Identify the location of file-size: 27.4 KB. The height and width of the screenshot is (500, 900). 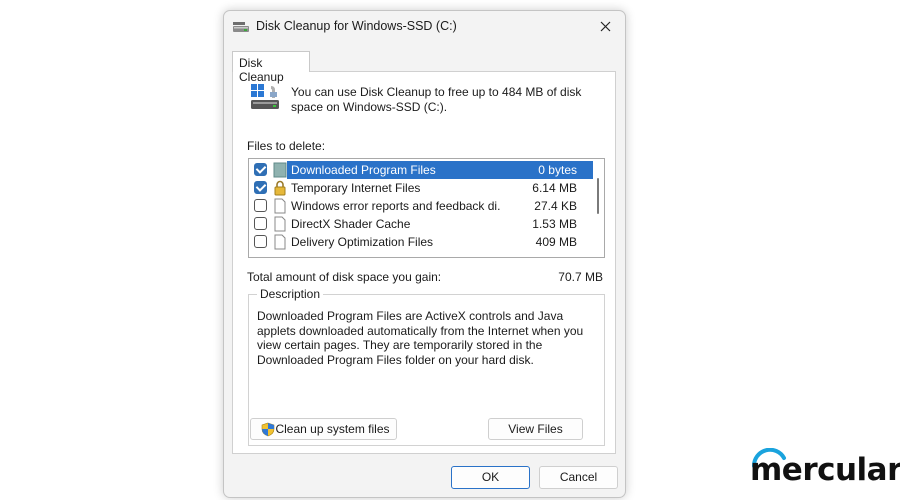
(555, 206).